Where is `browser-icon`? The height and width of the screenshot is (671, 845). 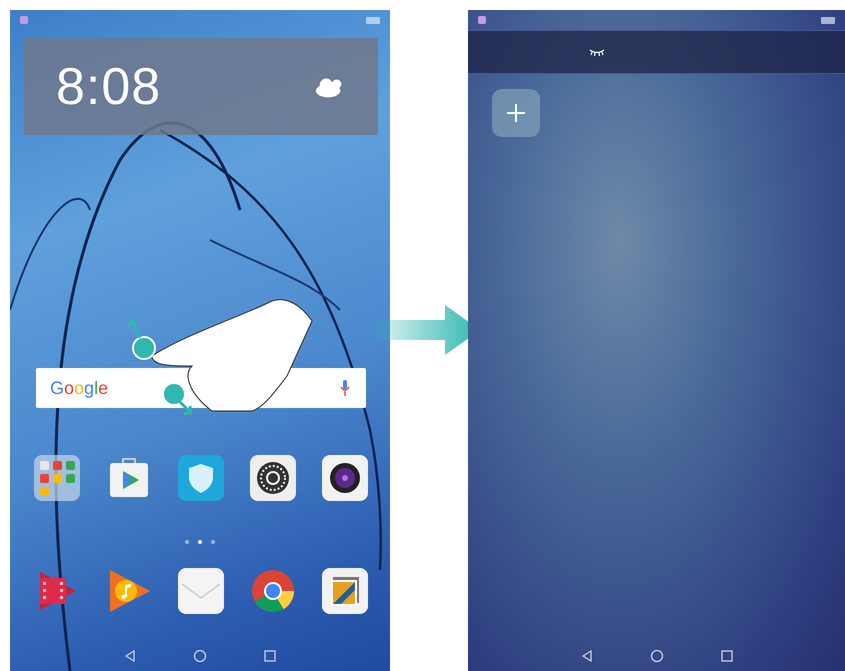
browser-icon is located at coordinates (273, 591).